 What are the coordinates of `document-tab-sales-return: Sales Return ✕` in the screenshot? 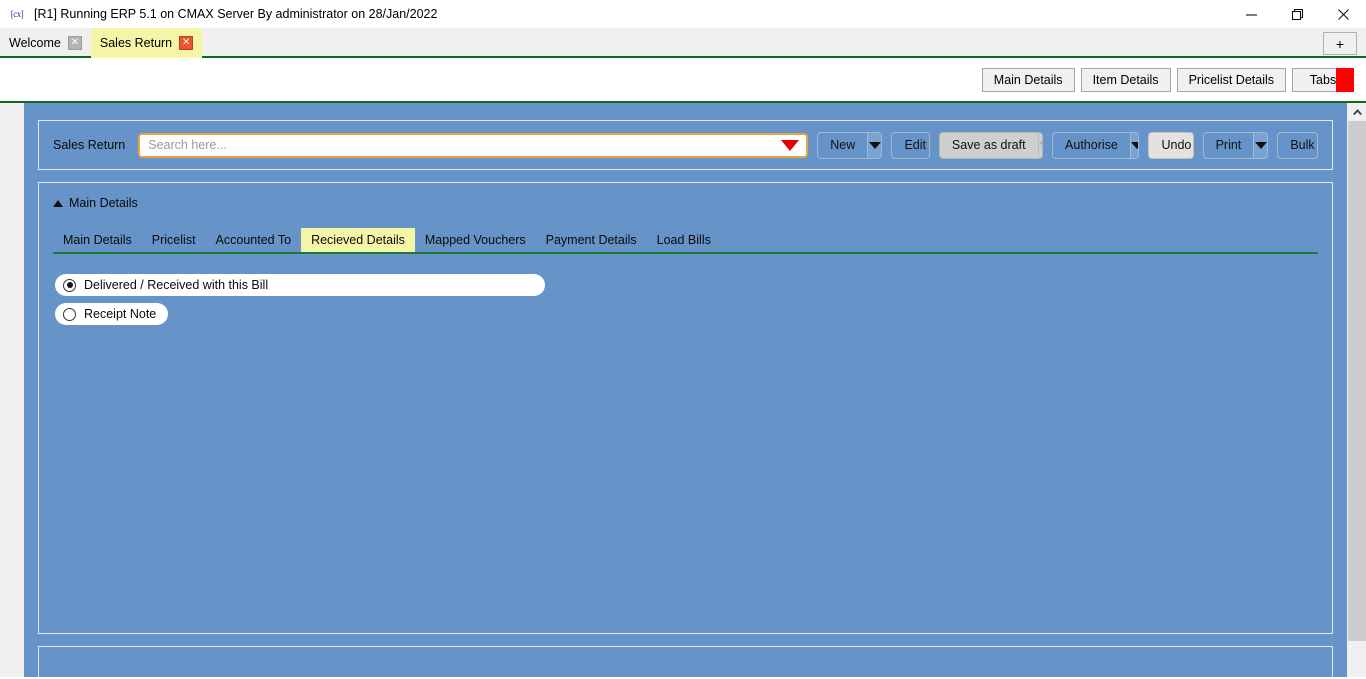 It's located at (146, 43).